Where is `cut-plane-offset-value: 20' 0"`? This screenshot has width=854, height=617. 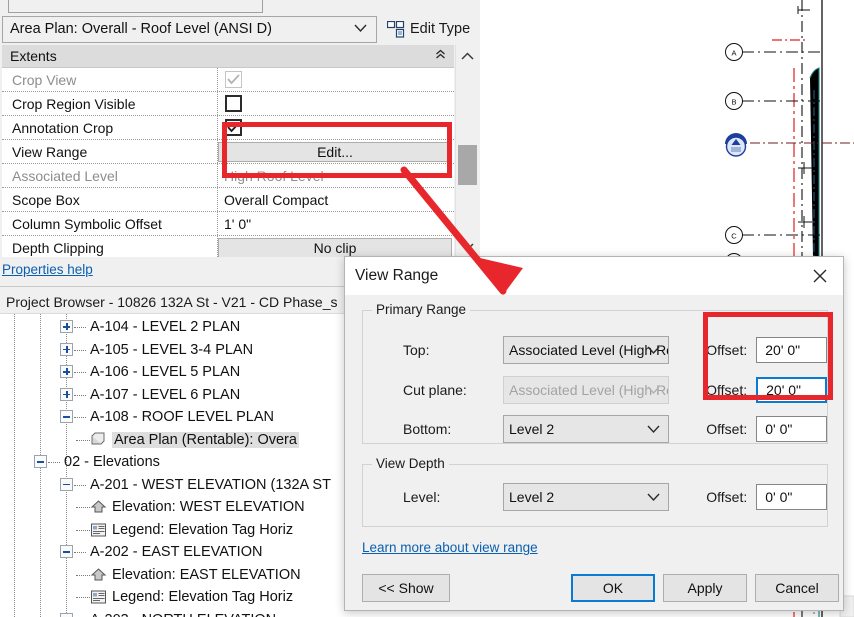
cut-plane-offset-value: 20' 0" is located at coordinates (784, 390).